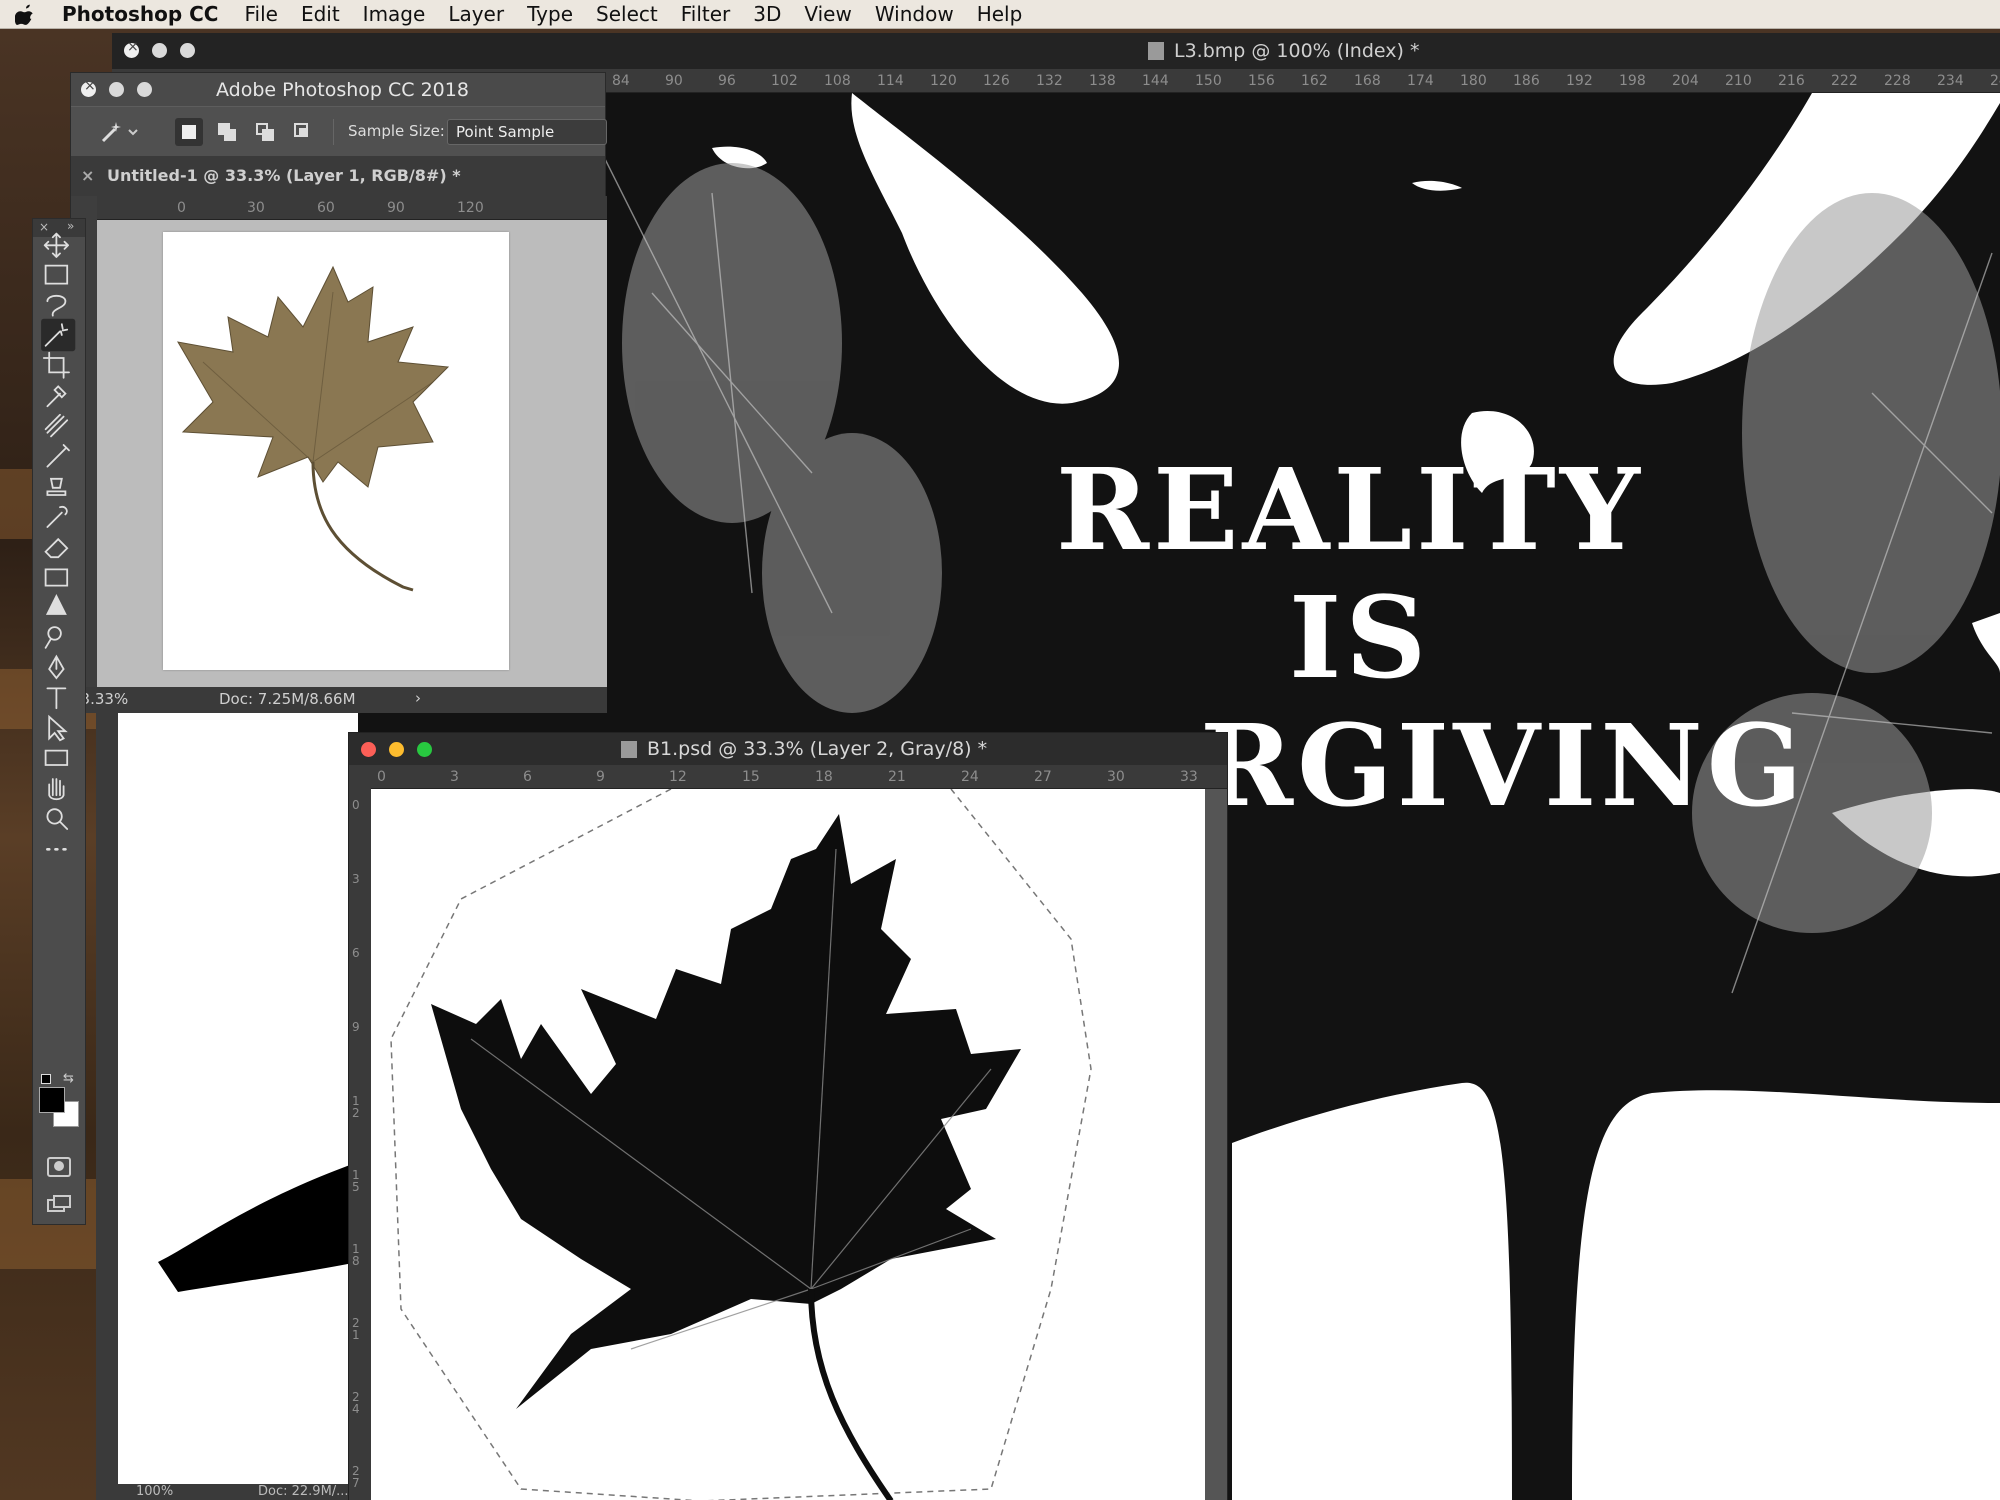  What do you see at coordinates (52, 1100) in the screenshot?
I see `foreground-color-swatch` at bounding box center [52, 1100].